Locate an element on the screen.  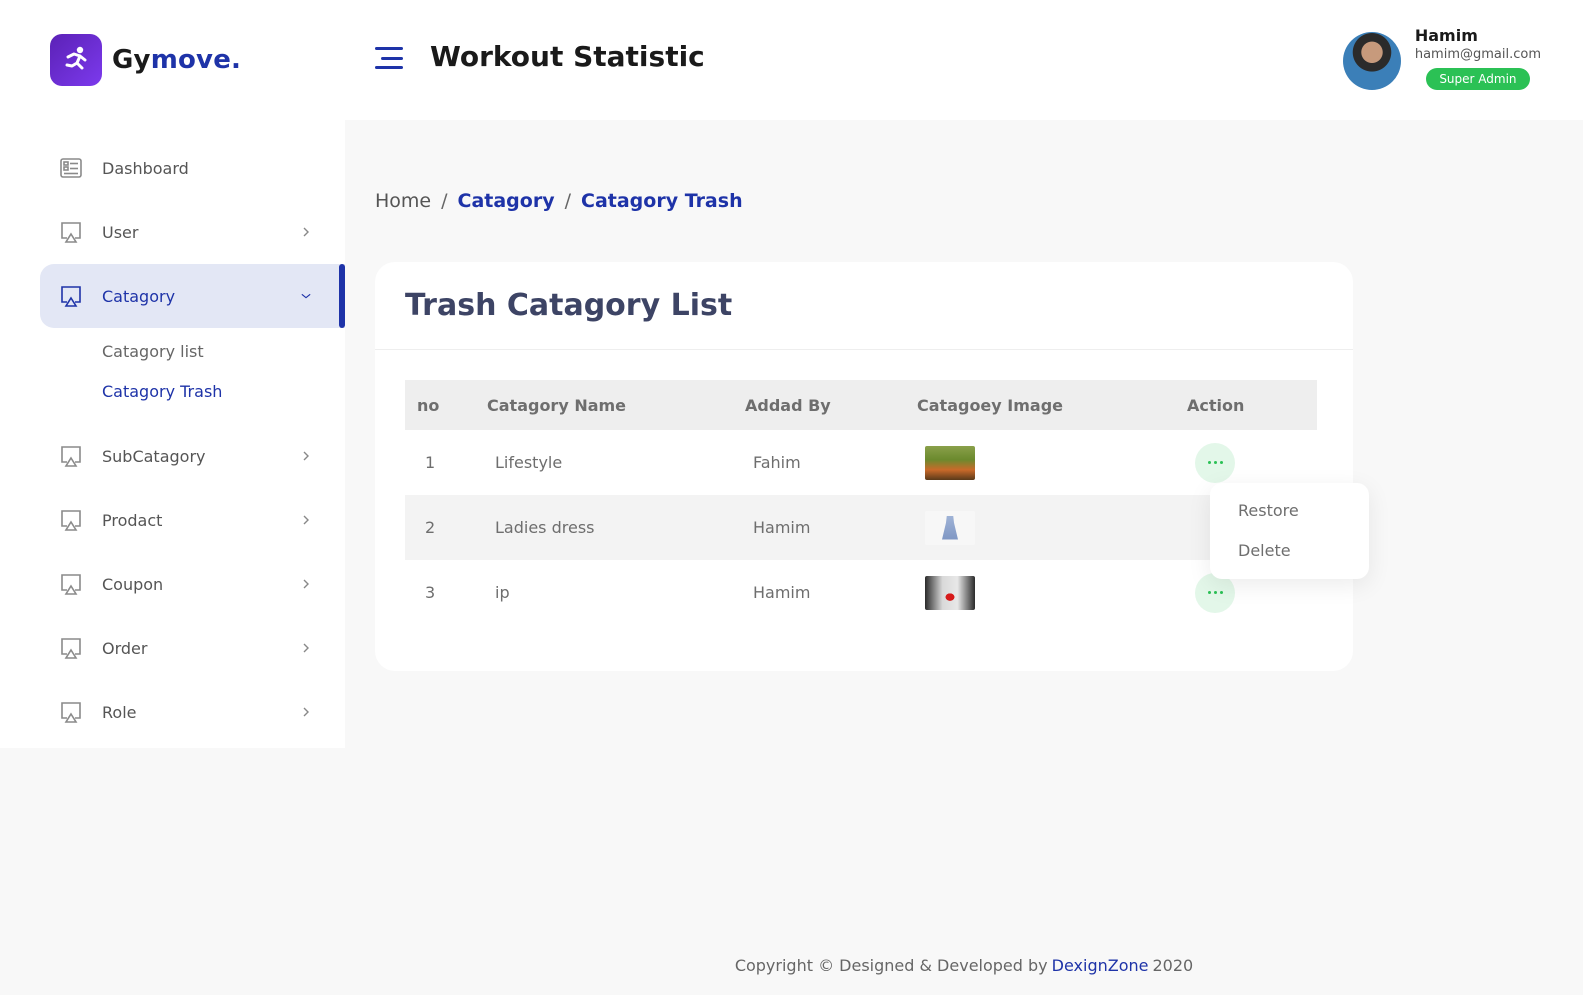
sidebar-item-dashboard: Dashboard is located at coordinates (192, 168).